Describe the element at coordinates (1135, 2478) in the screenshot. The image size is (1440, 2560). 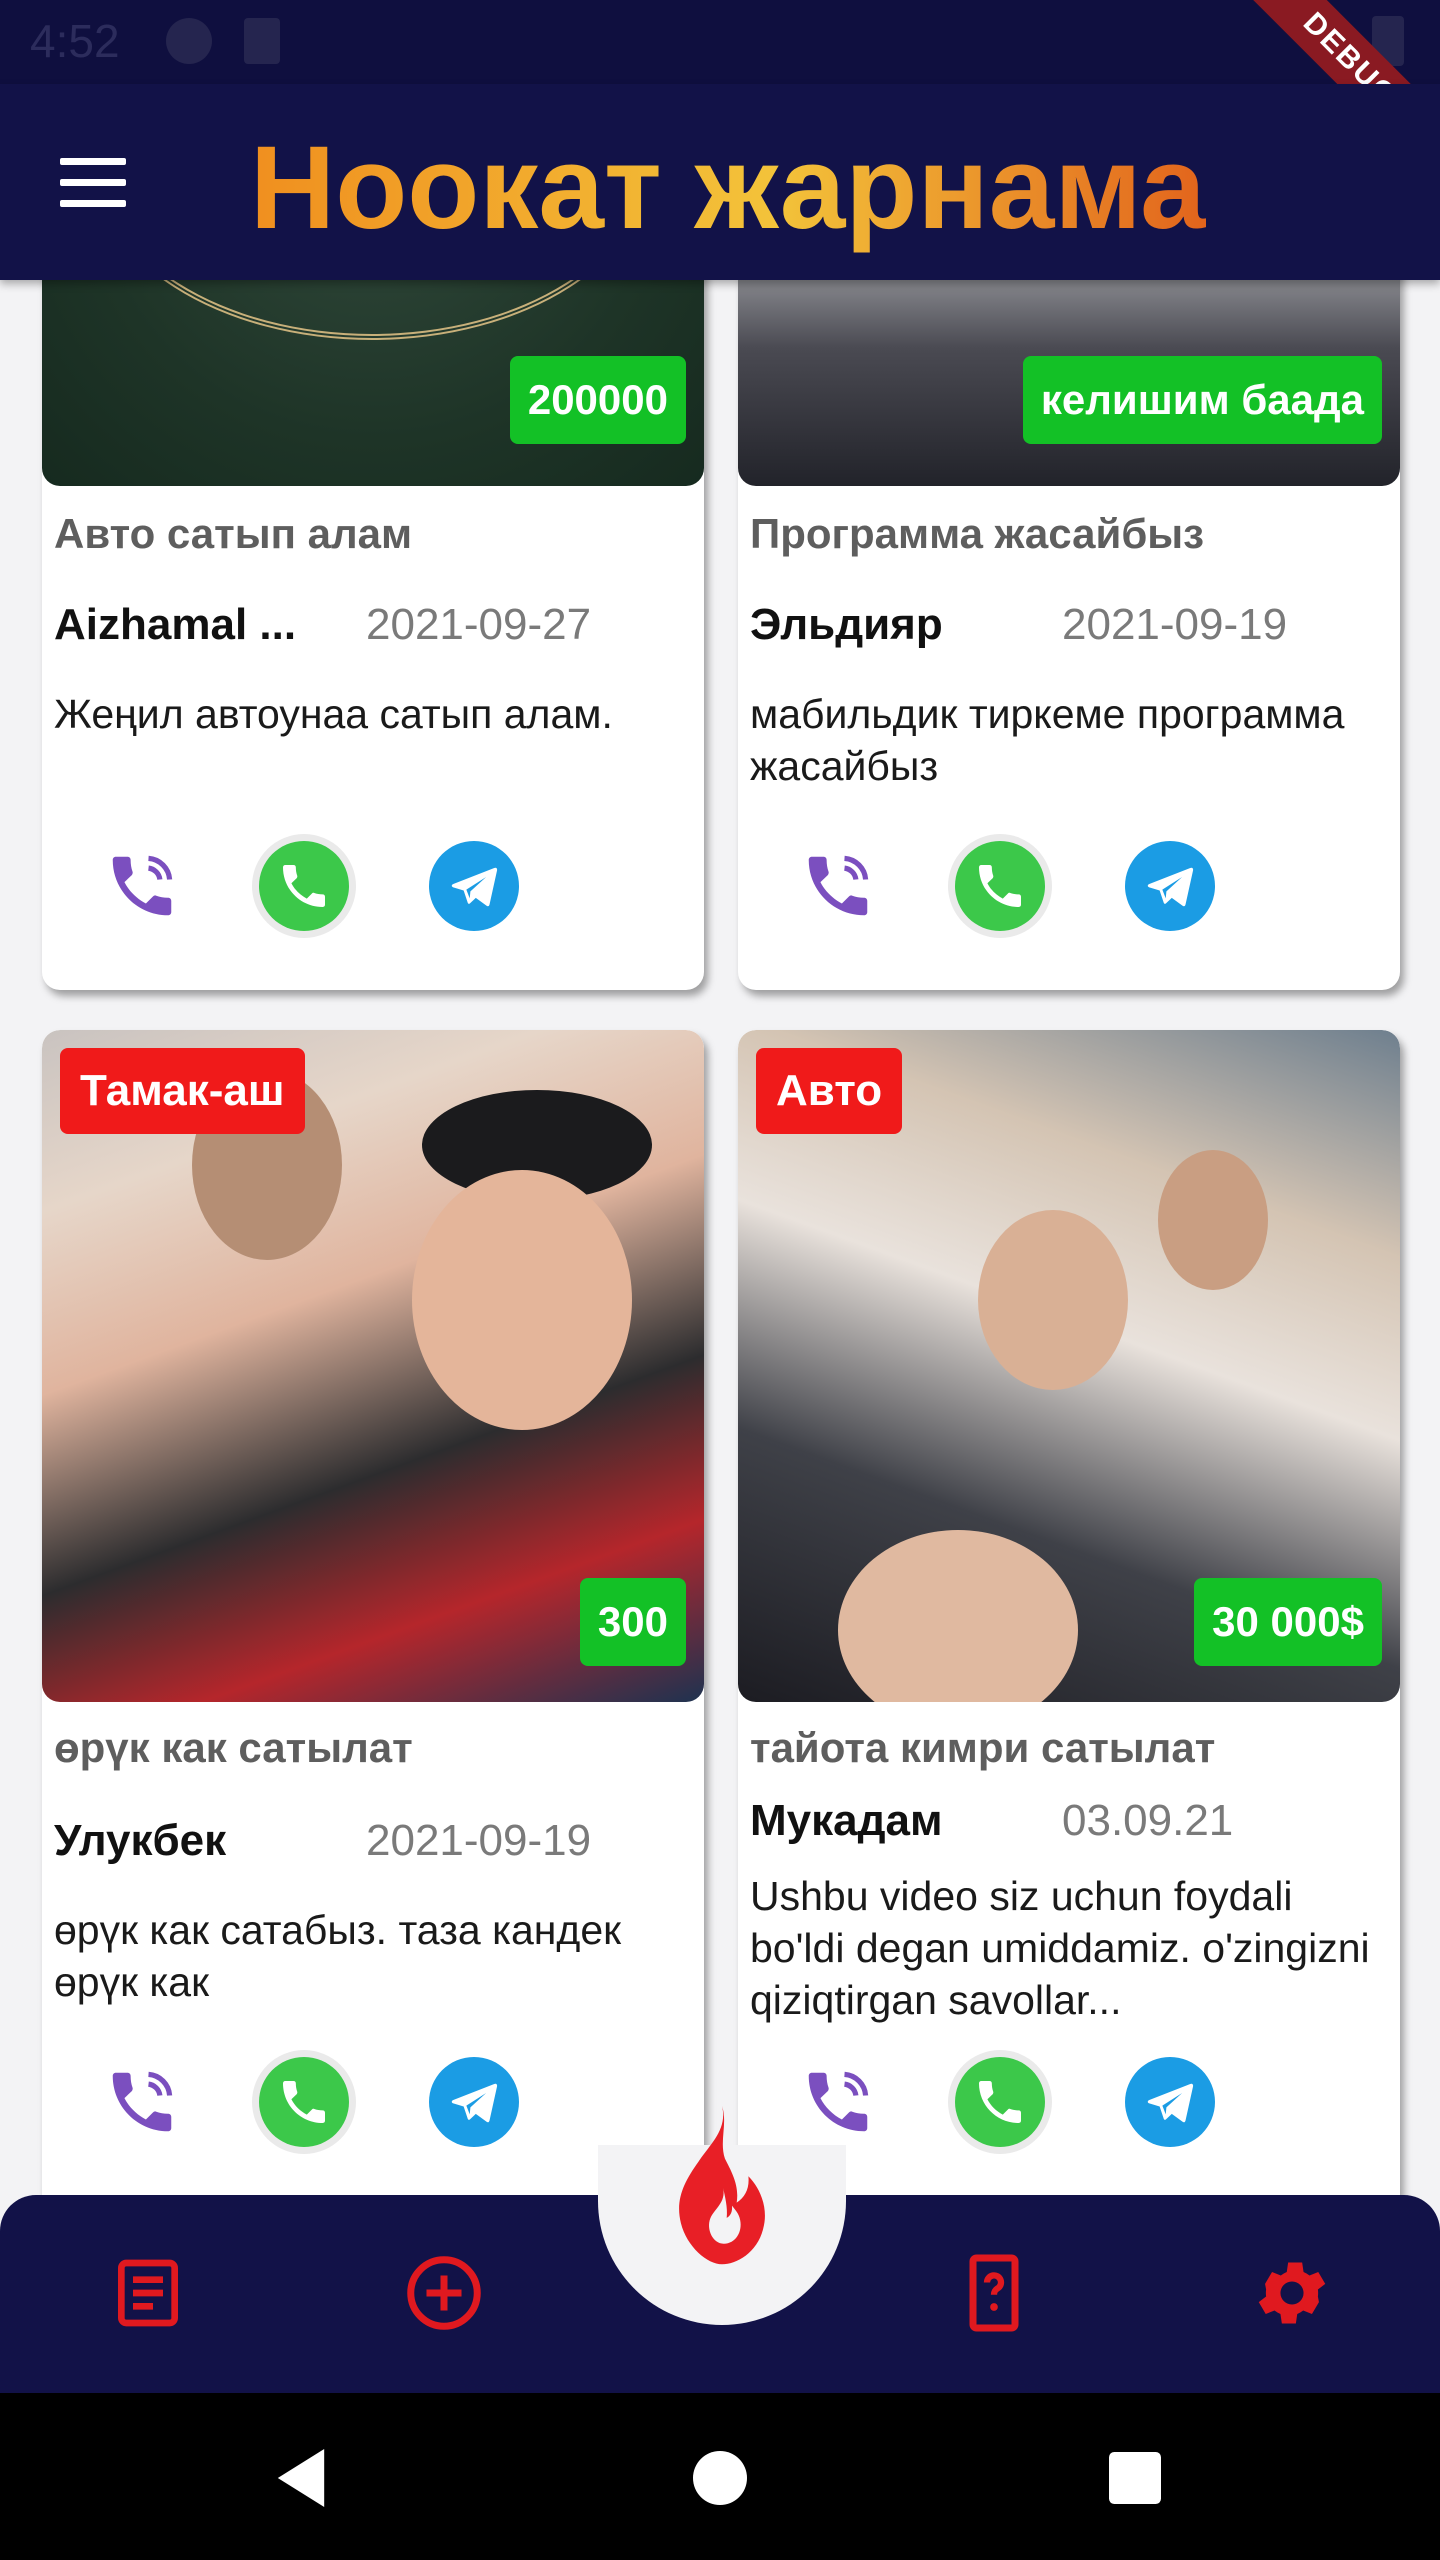
I see `recents-icon` at that location.